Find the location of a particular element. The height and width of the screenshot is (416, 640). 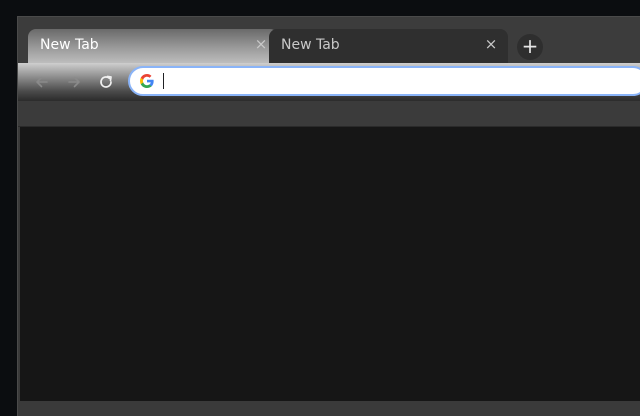

tab-strip: New Tab × New Tab × + is located at coordinates (329, 40).